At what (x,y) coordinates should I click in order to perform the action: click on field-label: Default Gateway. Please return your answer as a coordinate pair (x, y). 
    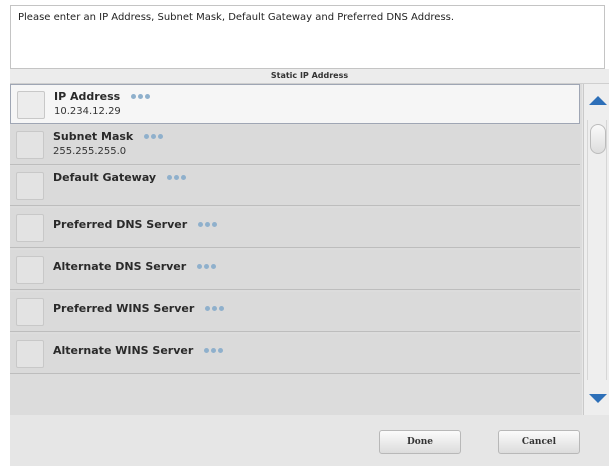
    Looking at the image, I should click on (105, 177).